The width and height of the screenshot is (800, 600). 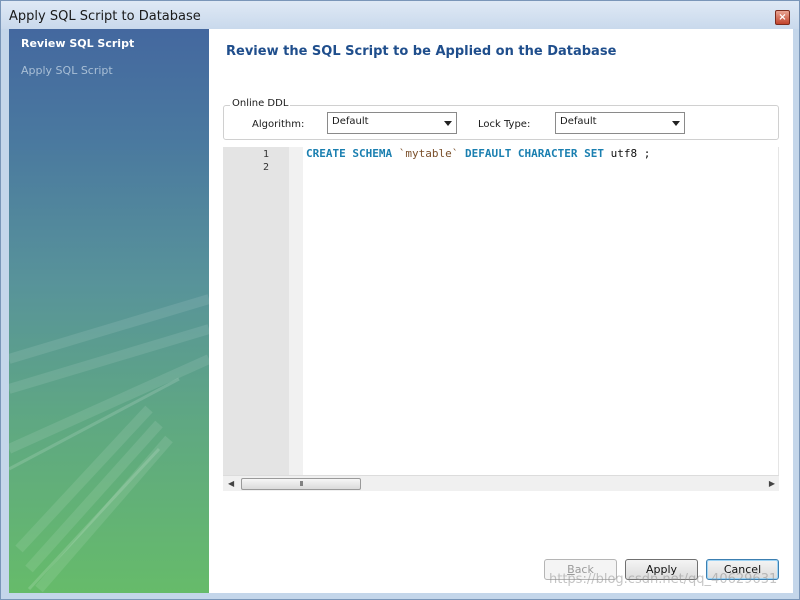 What do you see at coordinates (78, 43) in the screenshot?
I see `sidebar-item-review-sql-script: Review SQL Script` at bounding box center [78, 43].